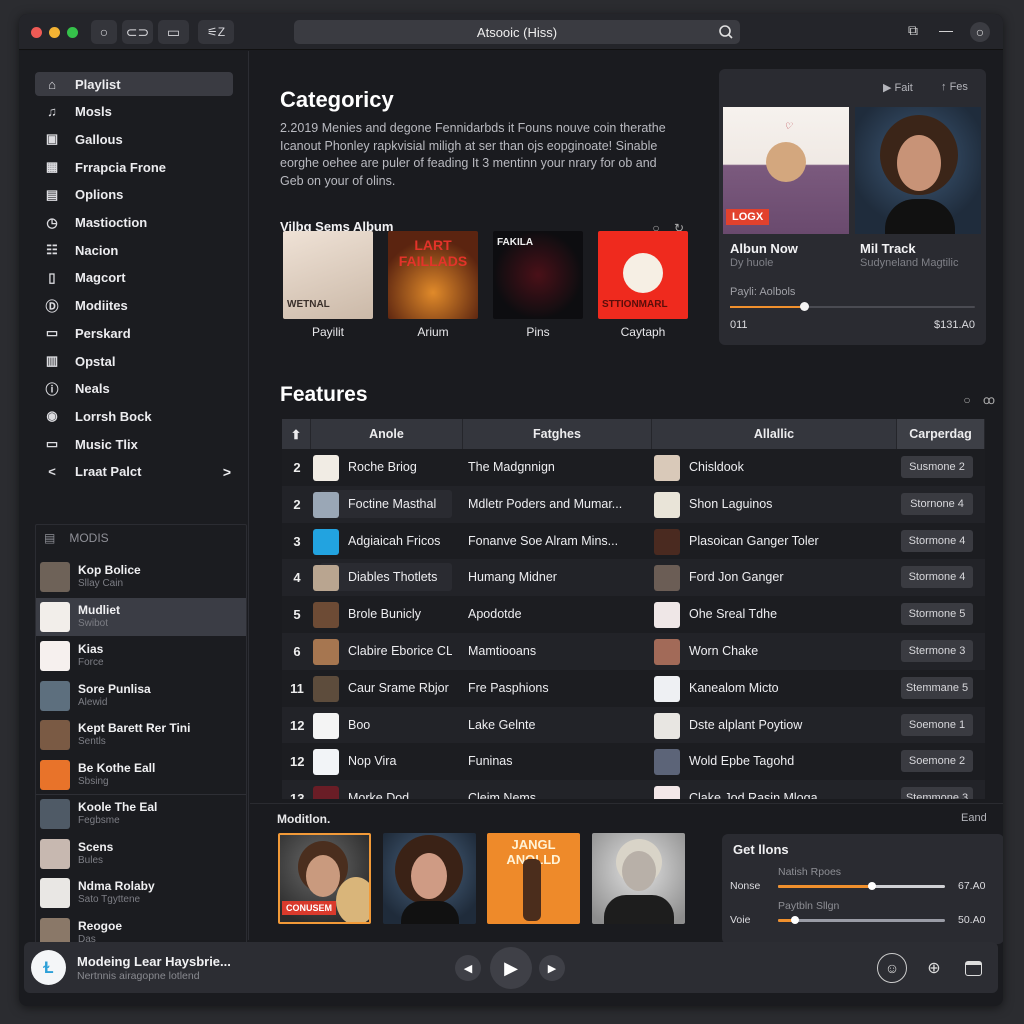 The image size is (1024, 1024). Describe the element at coordinates (104, 32) in the screenshot. I see `circle-button: ○` at that location.